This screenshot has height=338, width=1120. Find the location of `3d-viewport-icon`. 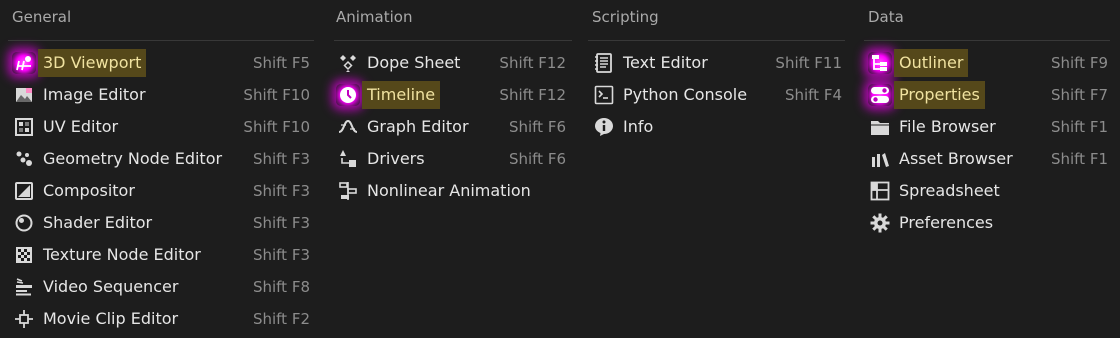

3d-viewport-icon is located at coordinates (24, 63).